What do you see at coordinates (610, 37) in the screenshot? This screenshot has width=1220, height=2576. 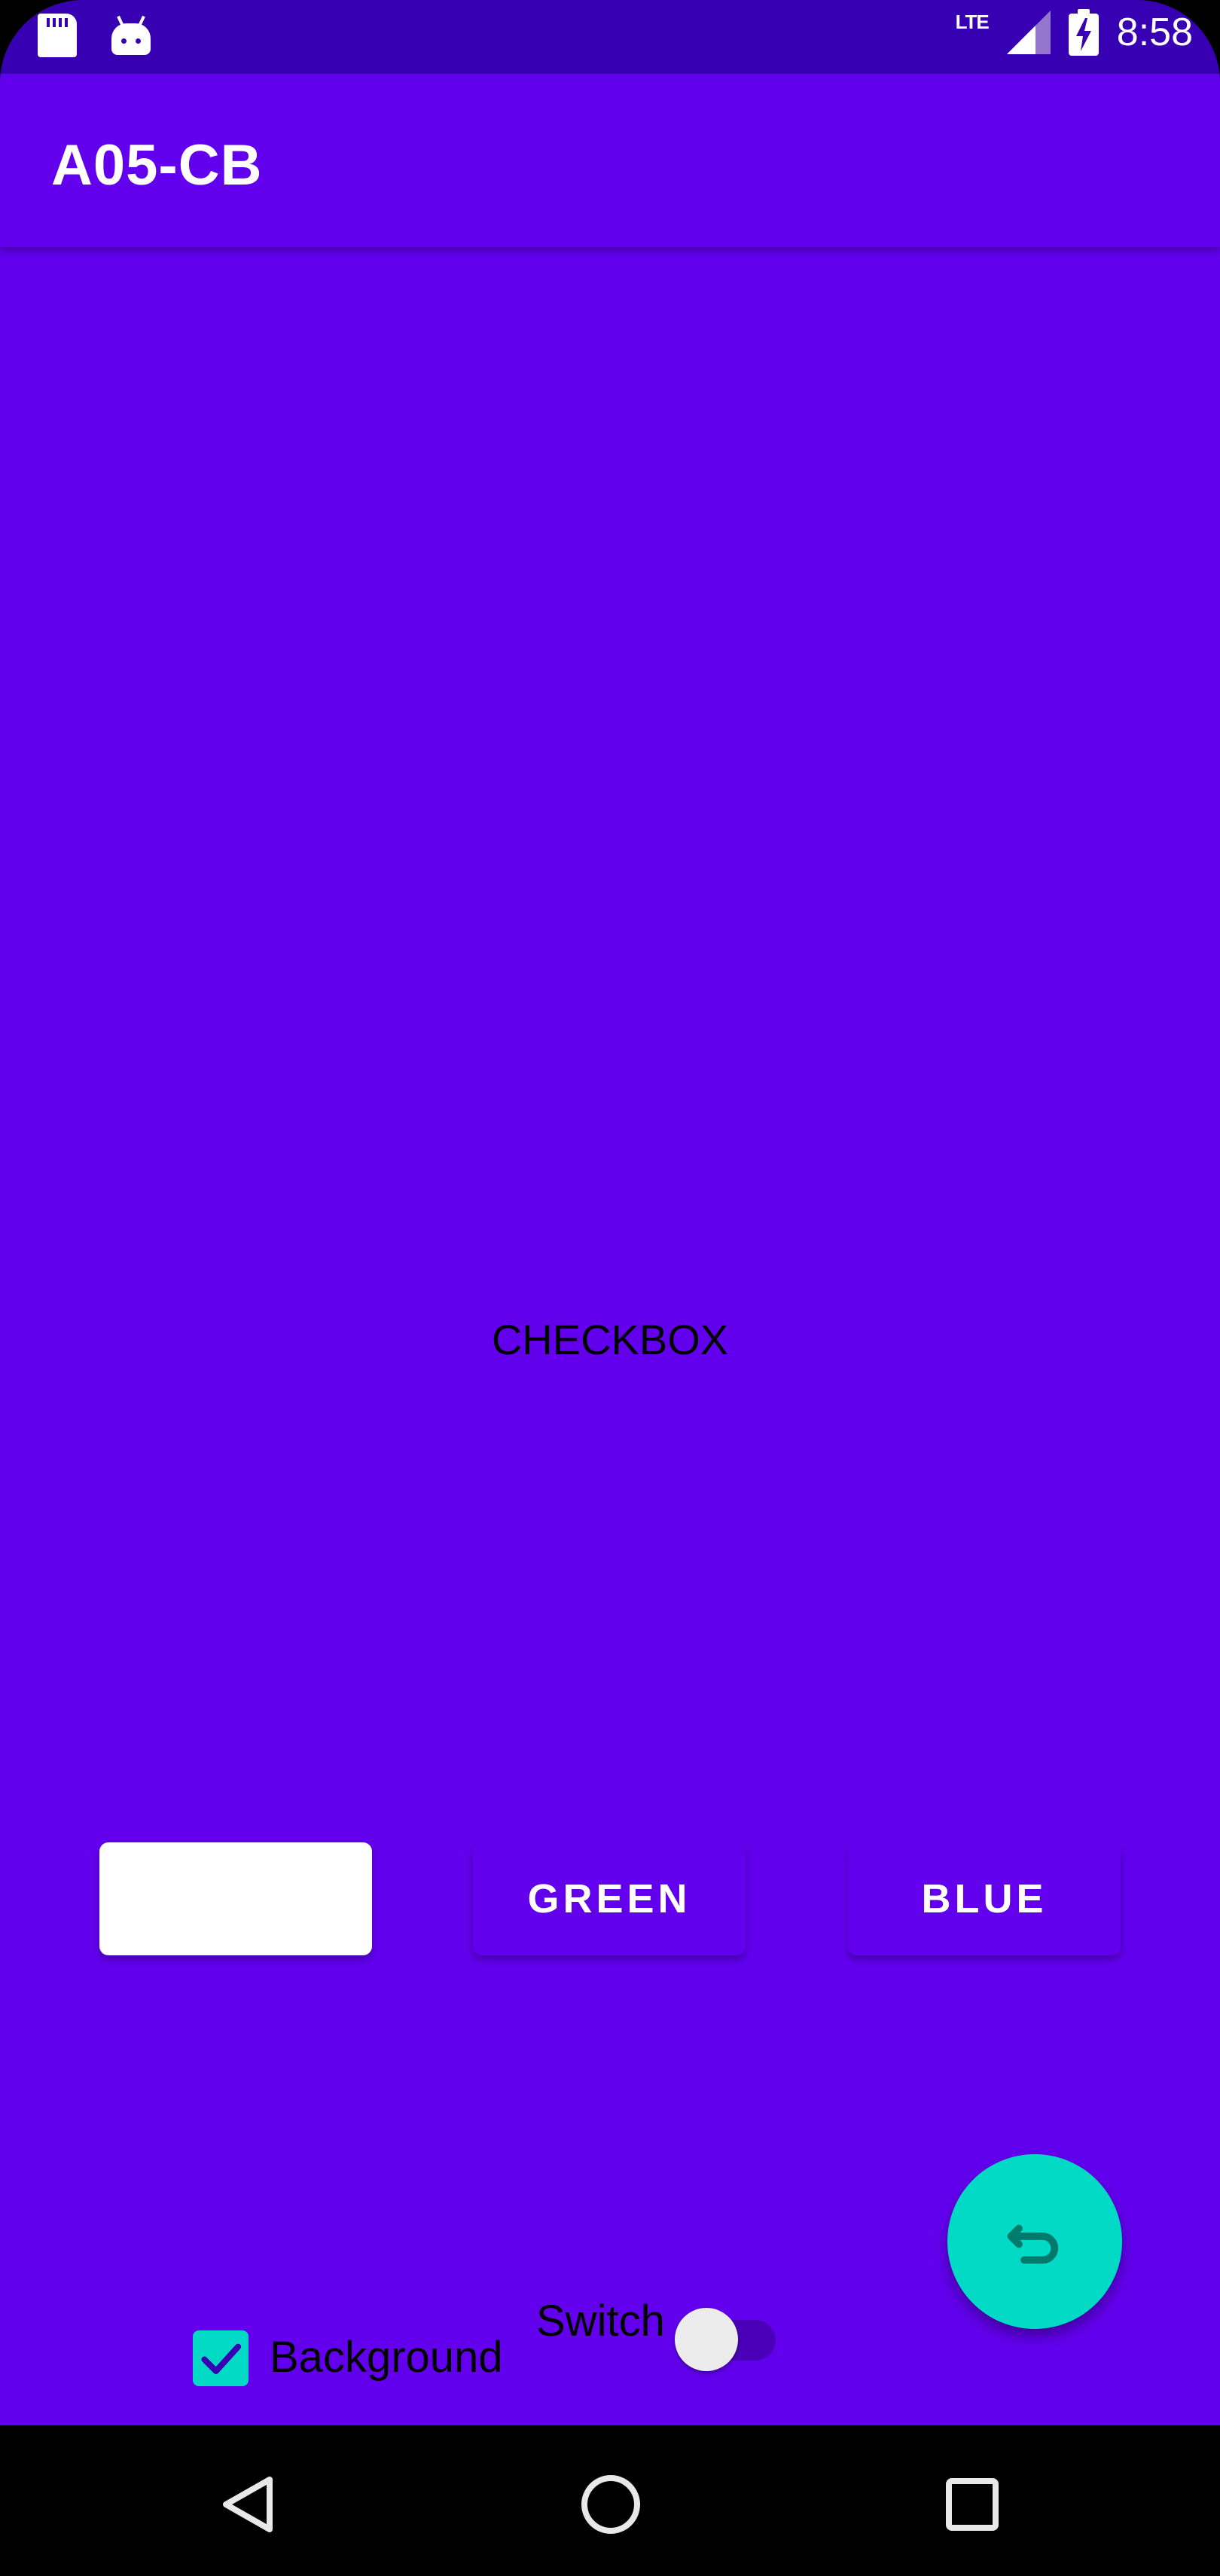 I see `status-bar: LTE 8:58` at bounding box center [610, 37].